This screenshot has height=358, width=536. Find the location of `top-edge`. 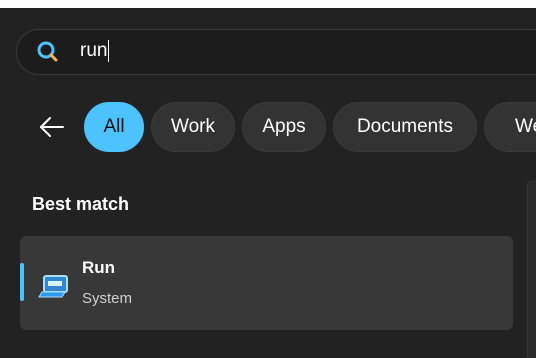

top-edge is located at coordinates (268, 4).